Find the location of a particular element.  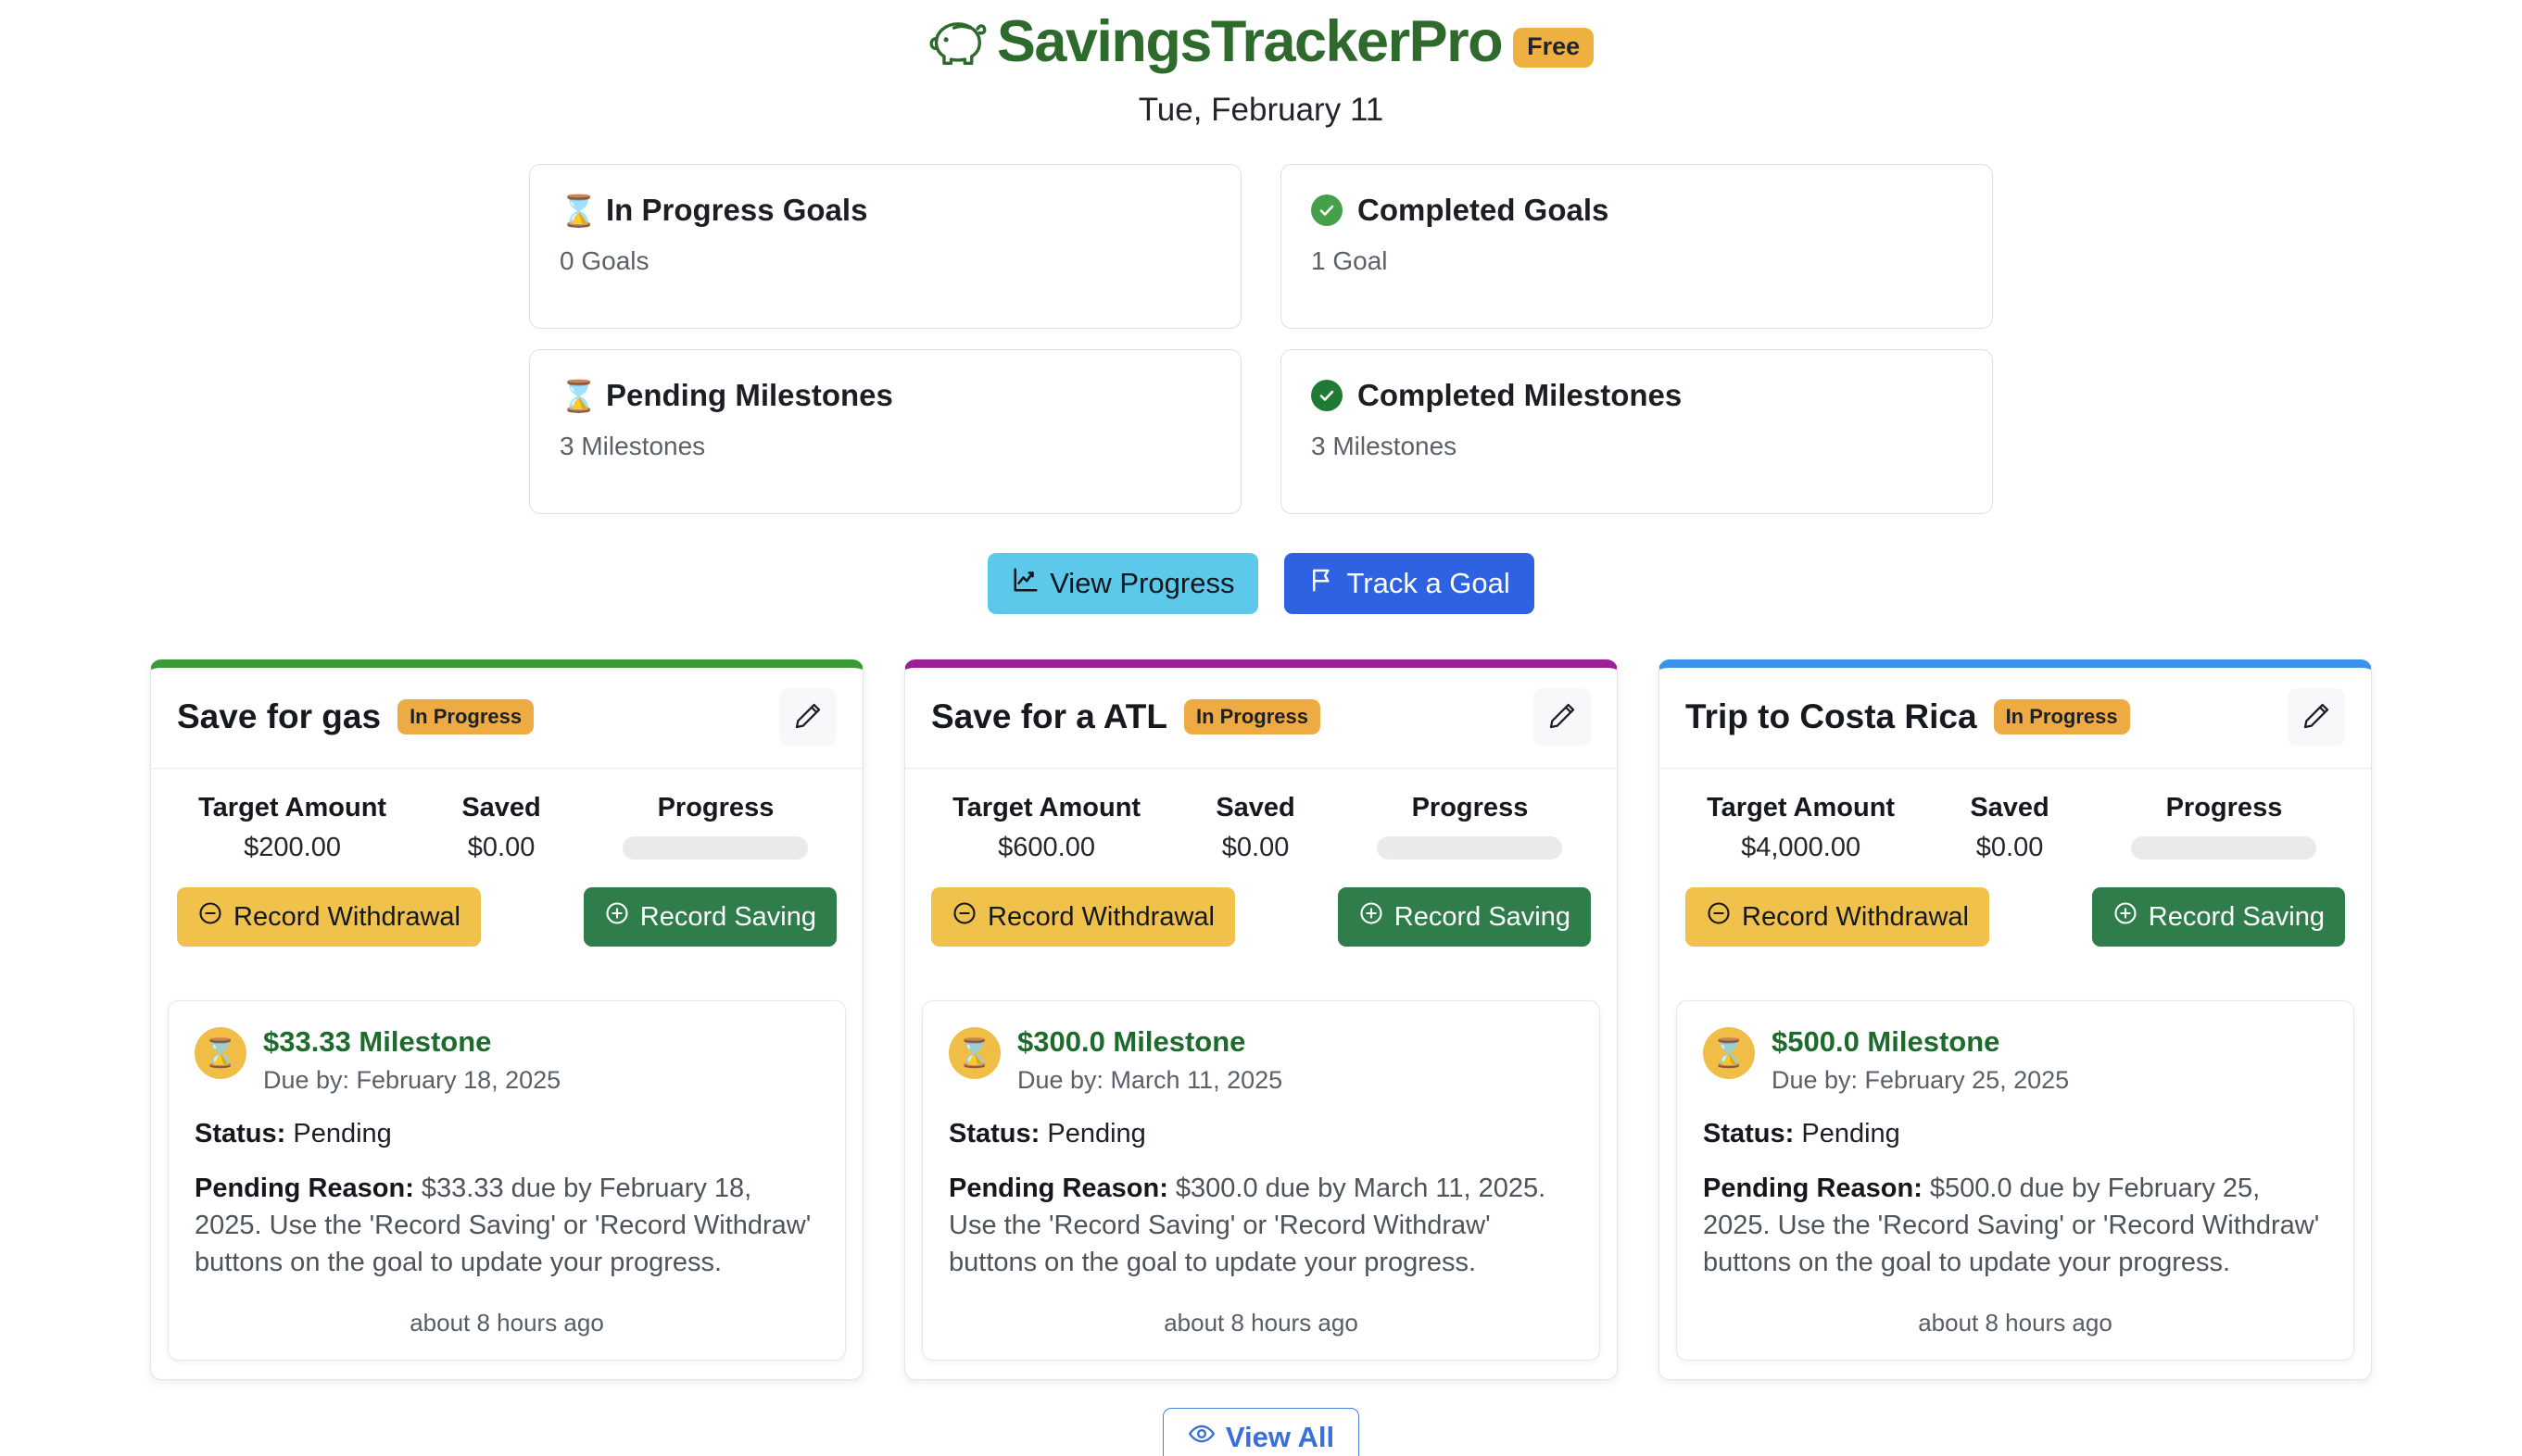

view-progress-button: View Progress is located at coordinates (1123, 583).